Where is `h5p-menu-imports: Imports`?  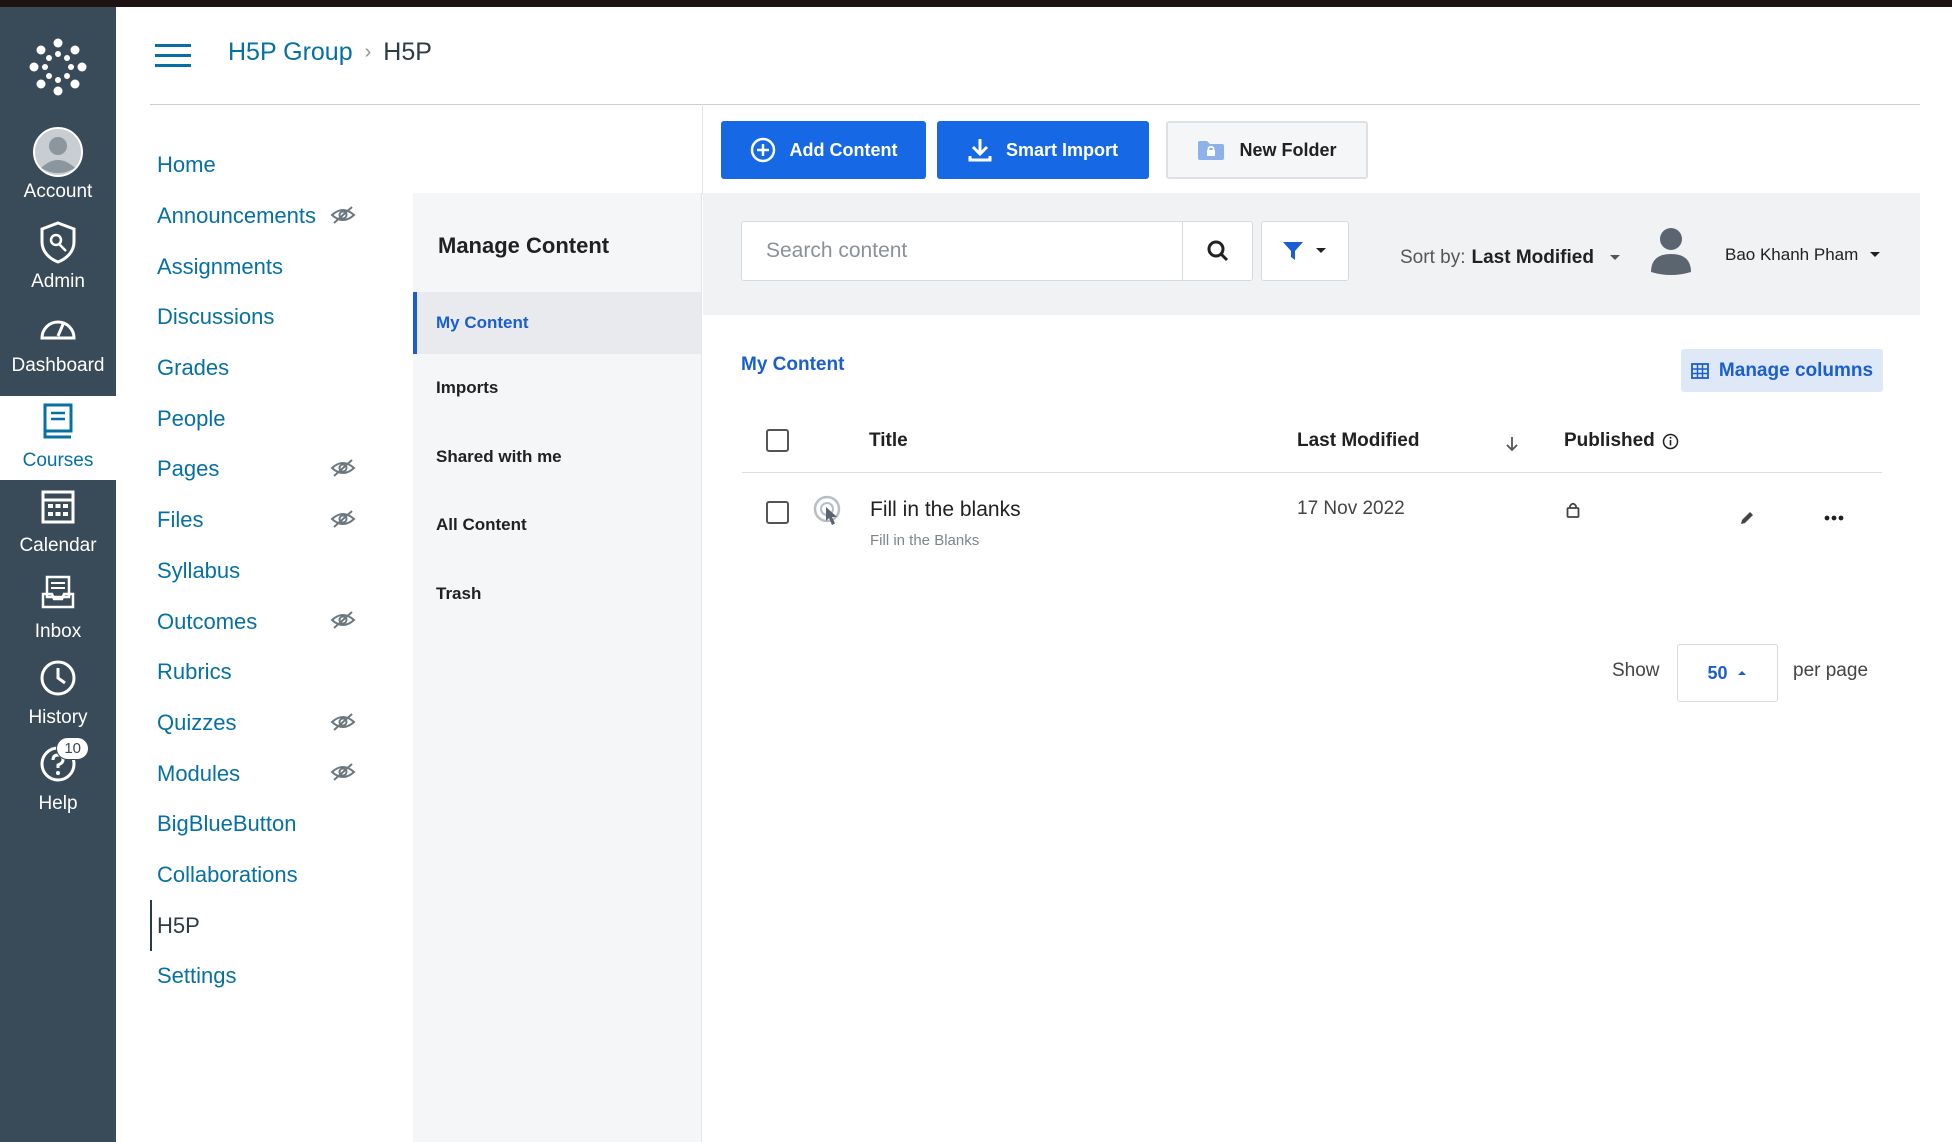
h5p-menu-imports: Imports is located at coordinates (557, 388).